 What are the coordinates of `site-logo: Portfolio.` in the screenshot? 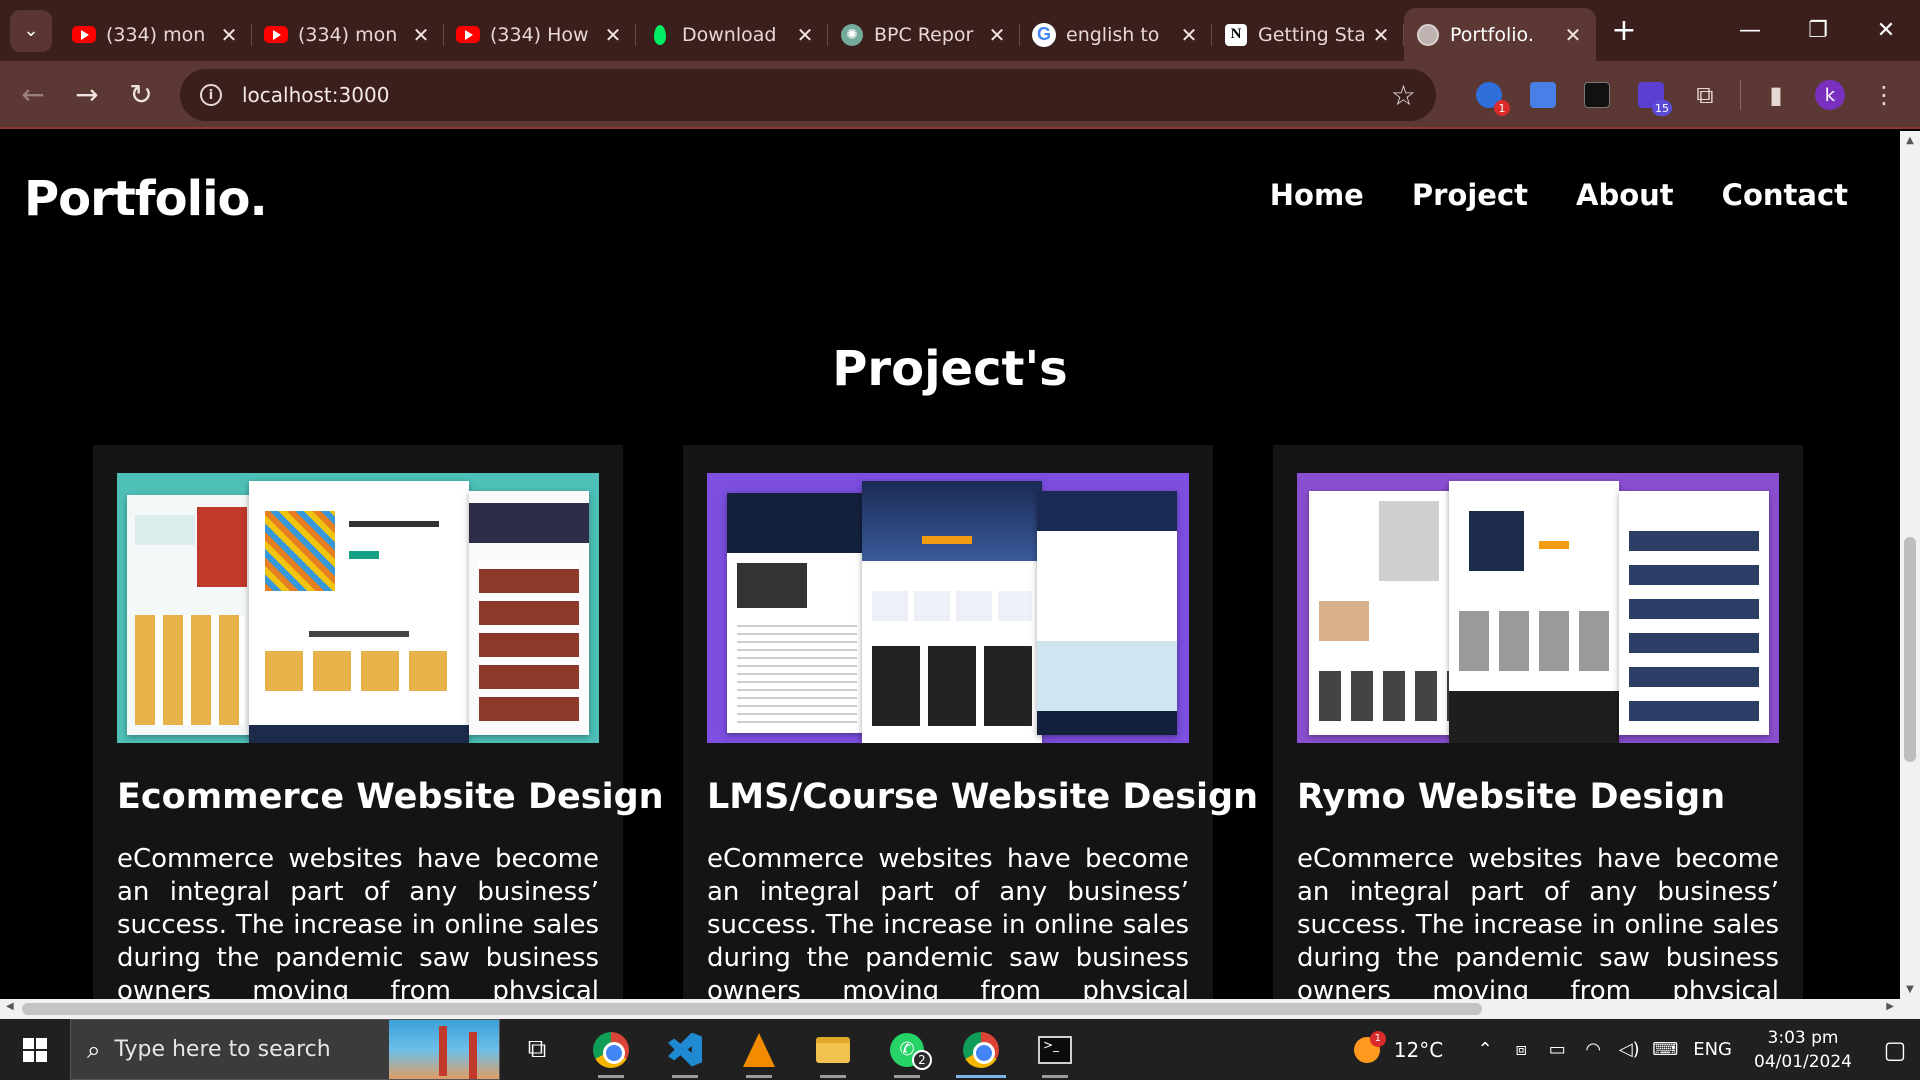 It's located at (146, 199).